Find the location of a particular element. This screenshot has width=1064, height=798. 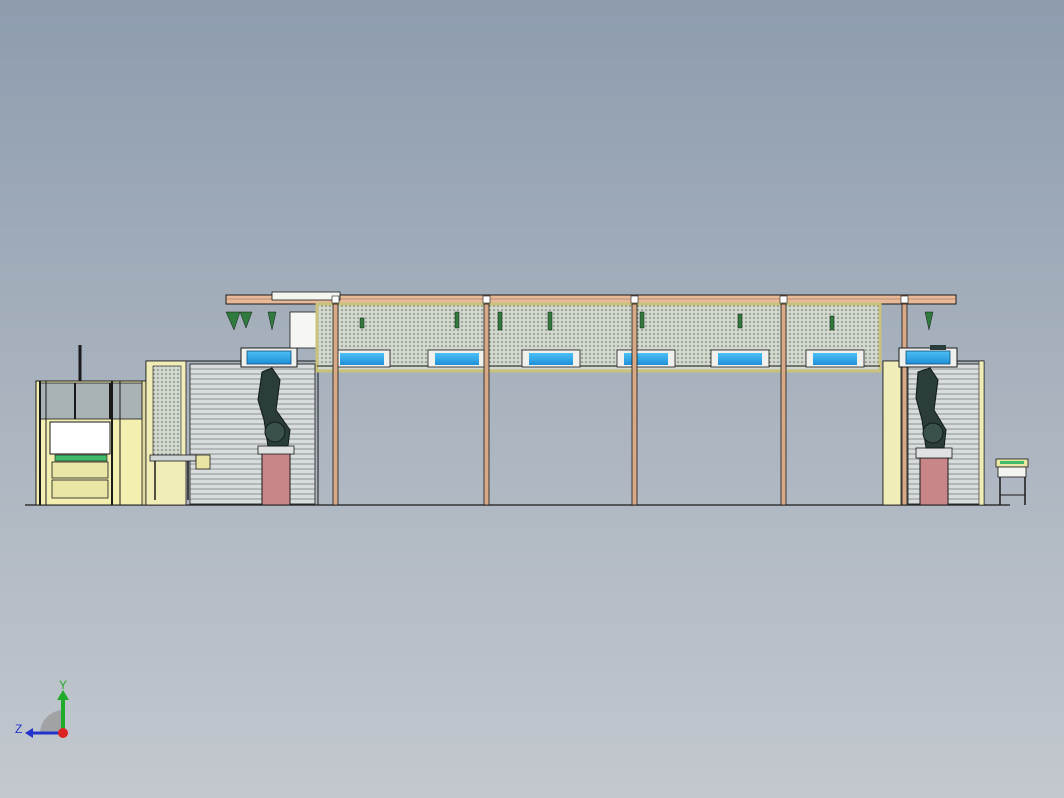

output-conveyor is located at coordinates (1012, 481).